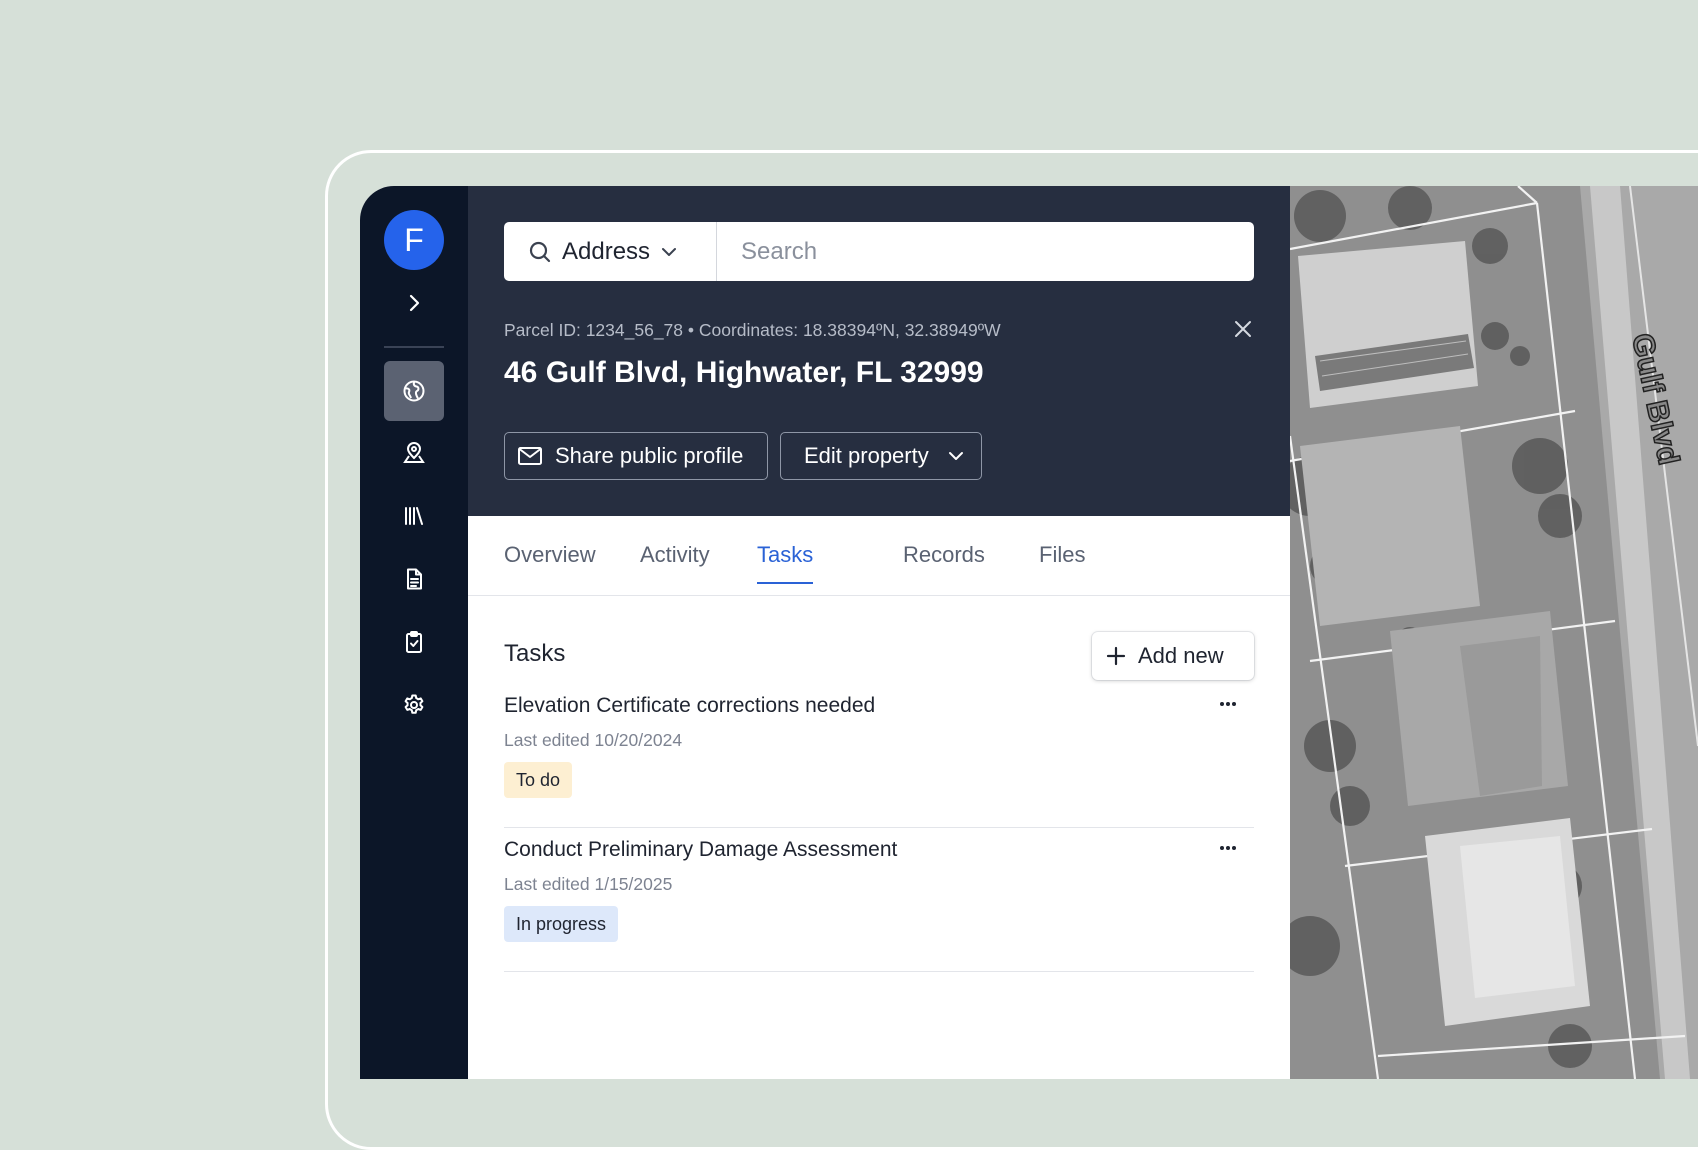 Image resolution: width=1698 pixels, height=1150 pixels. I want to click on expand-sidebar-button, so click(414, 303).